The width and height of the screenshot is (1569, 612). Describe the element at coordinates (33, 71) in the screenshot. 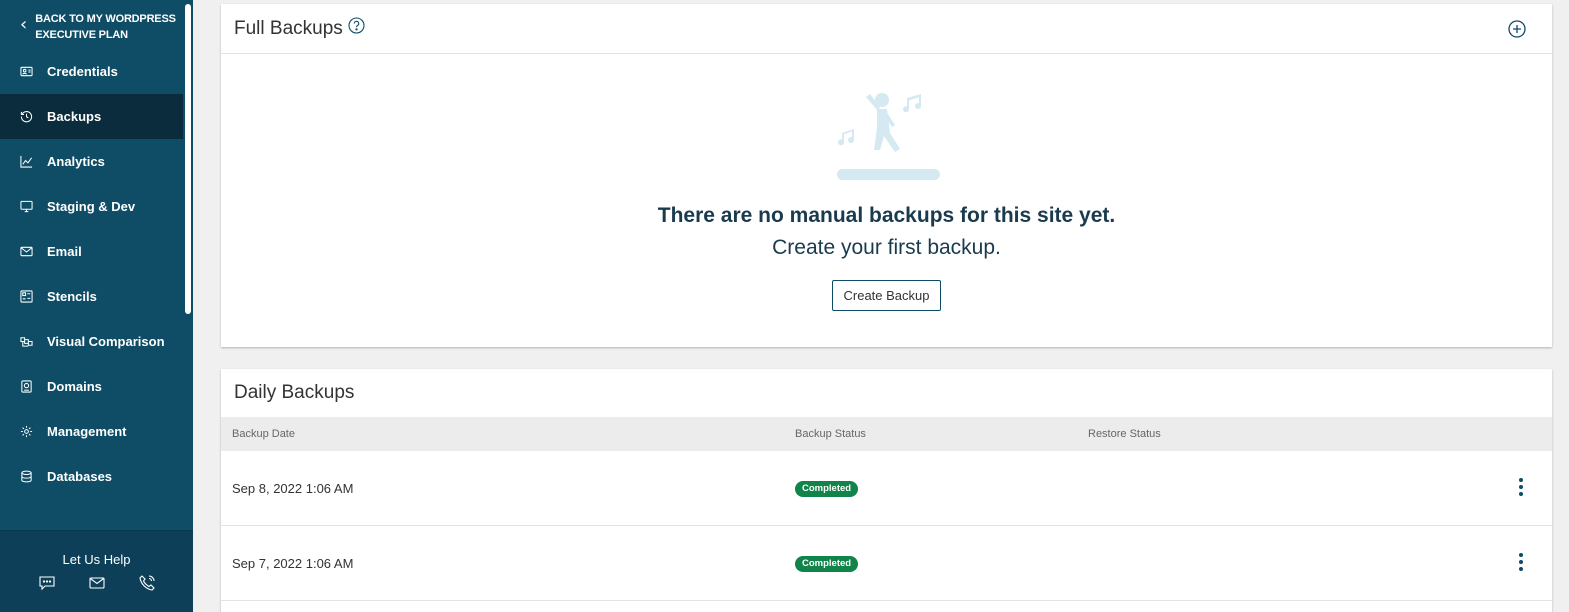

I see `id-card-icon` at that location.